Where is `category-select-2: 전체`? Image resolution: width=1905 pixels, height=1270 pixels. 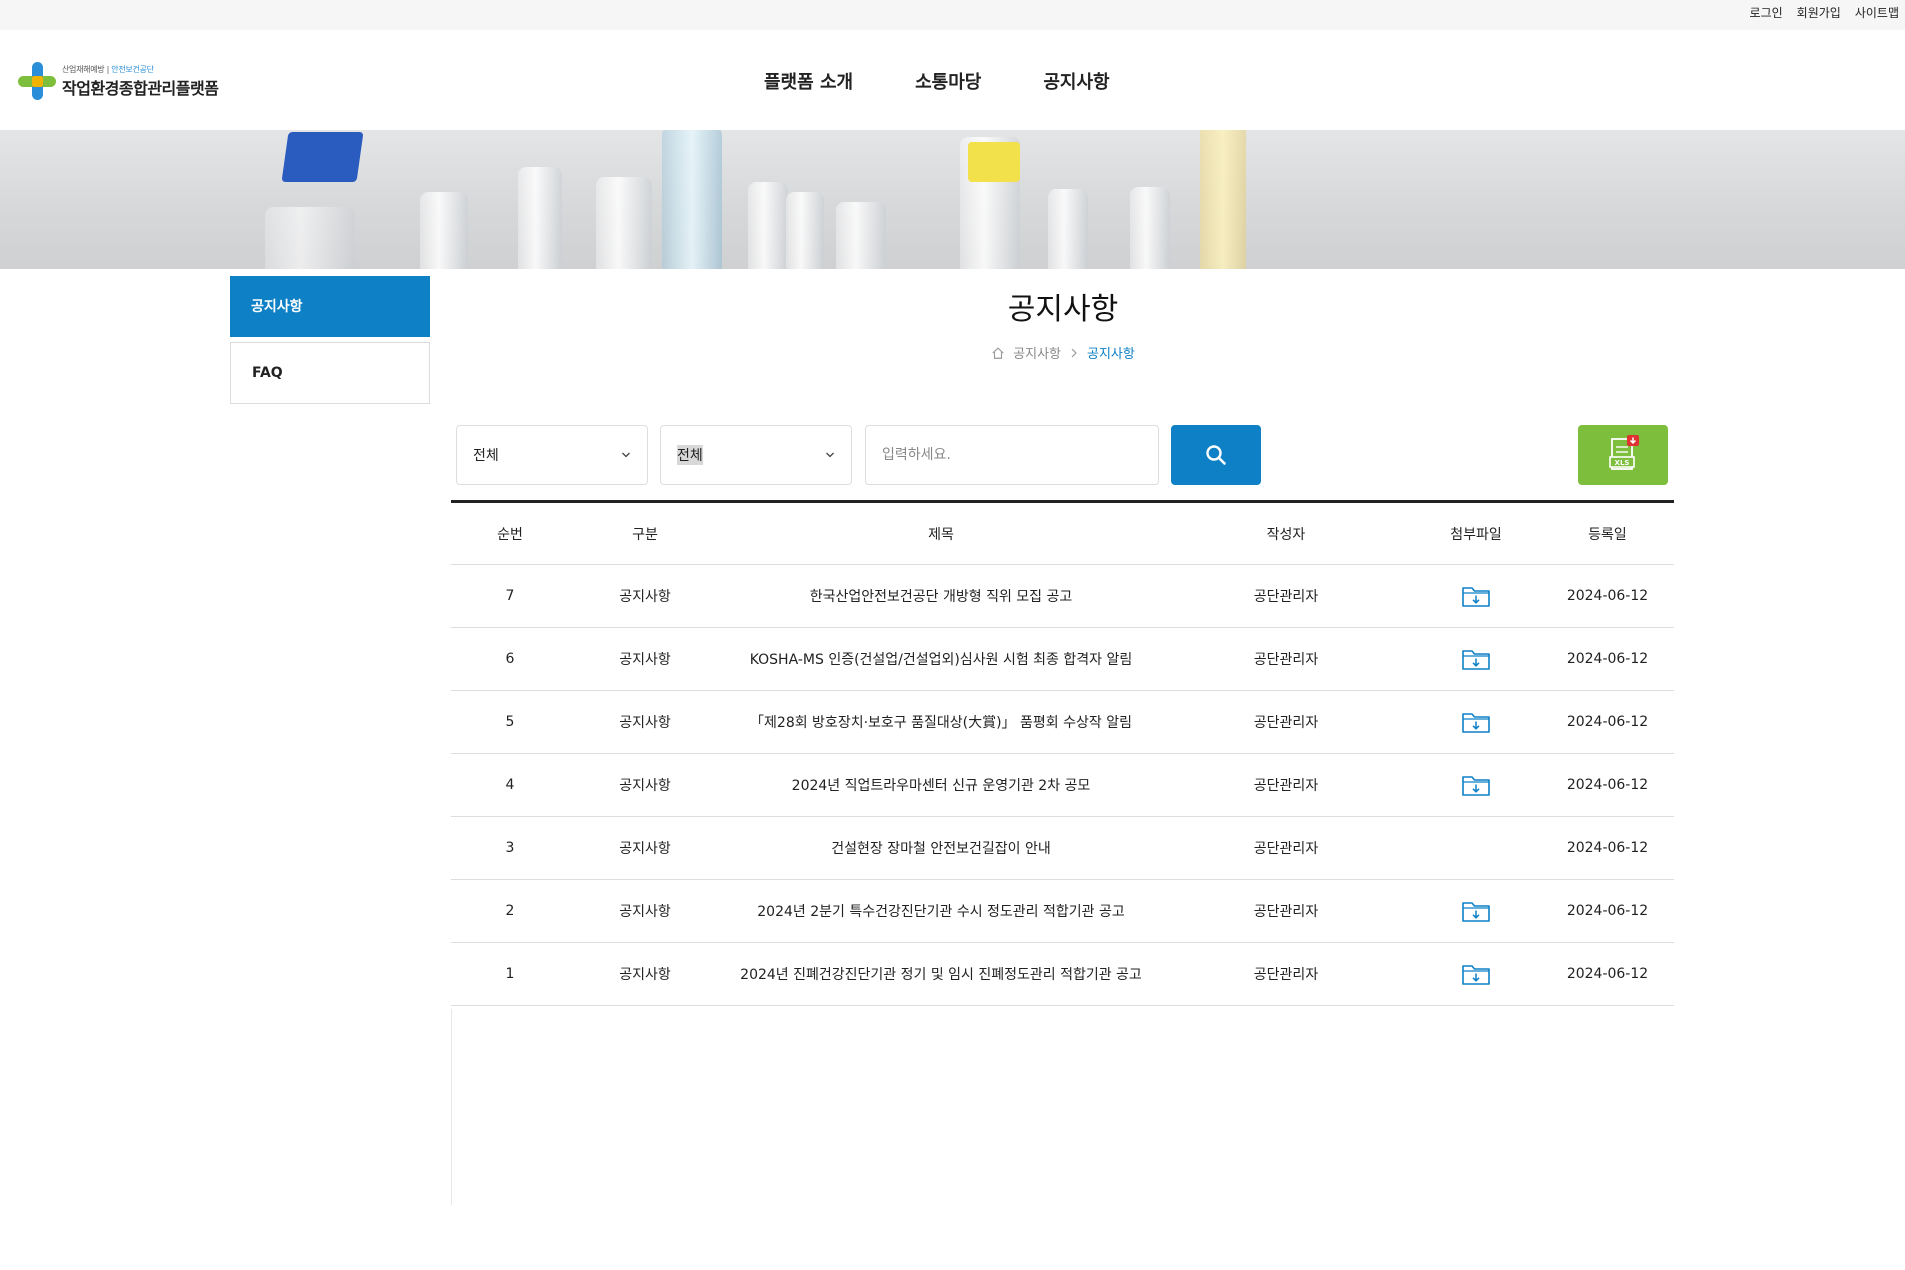
category-select-2: 전체 is located at coordinates (756, 455).